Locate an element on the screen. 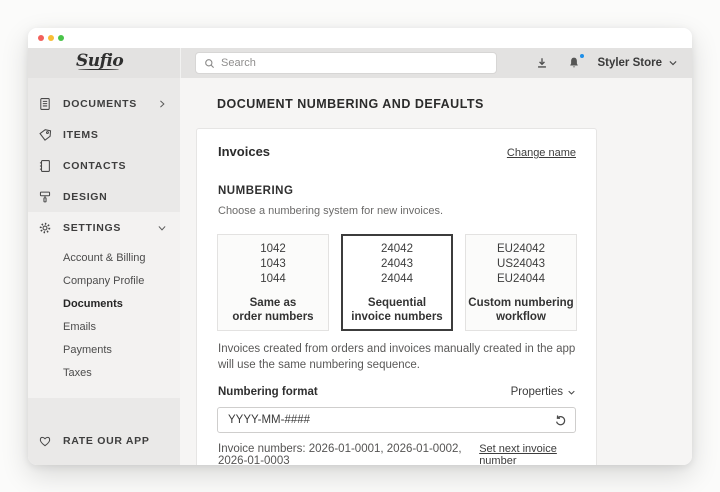  export-download-button is located at coordinates (542, 63).